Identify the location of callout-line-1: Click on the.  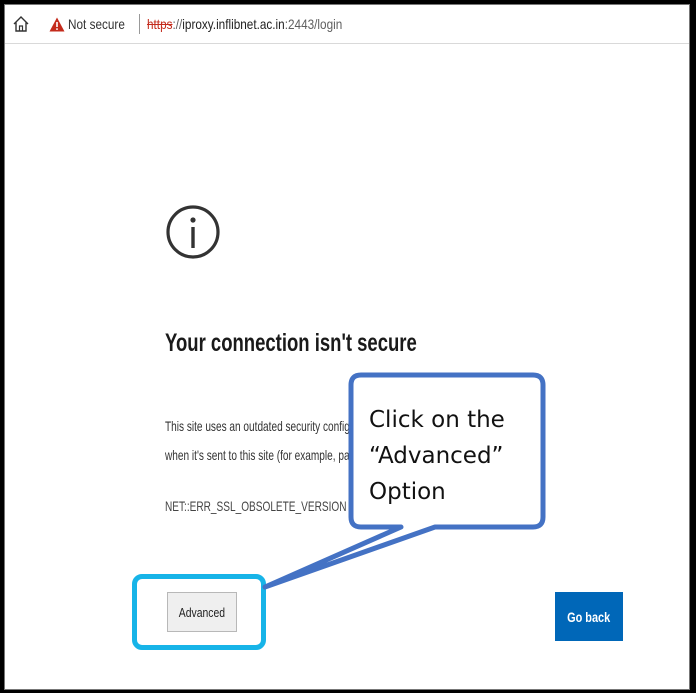
(437, 420).